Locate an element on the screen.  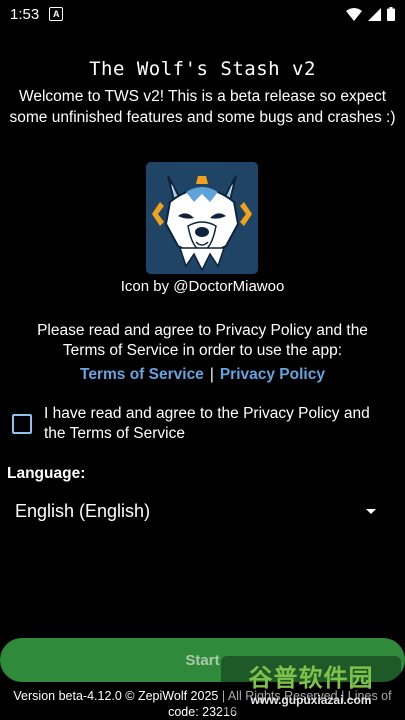
language-label: Language: is located at coordinates (46, 473).